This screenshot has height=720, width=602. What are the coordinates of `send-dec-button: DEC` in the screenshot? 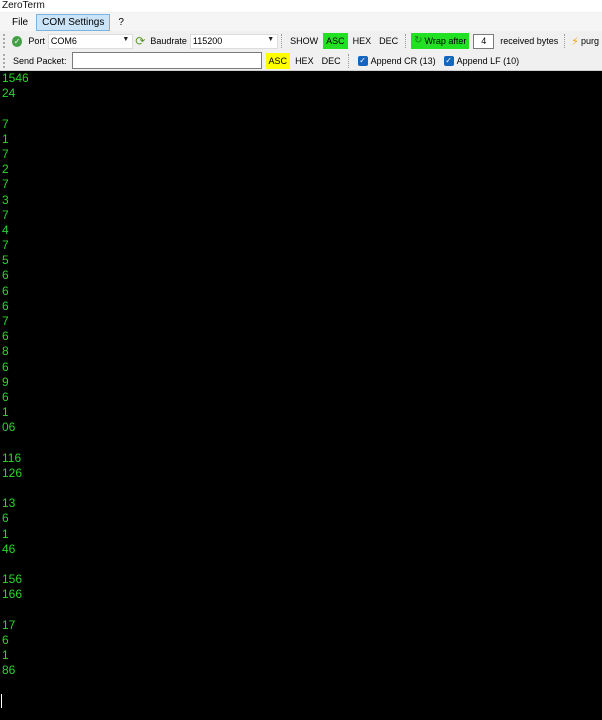 It's located at (331, 61).